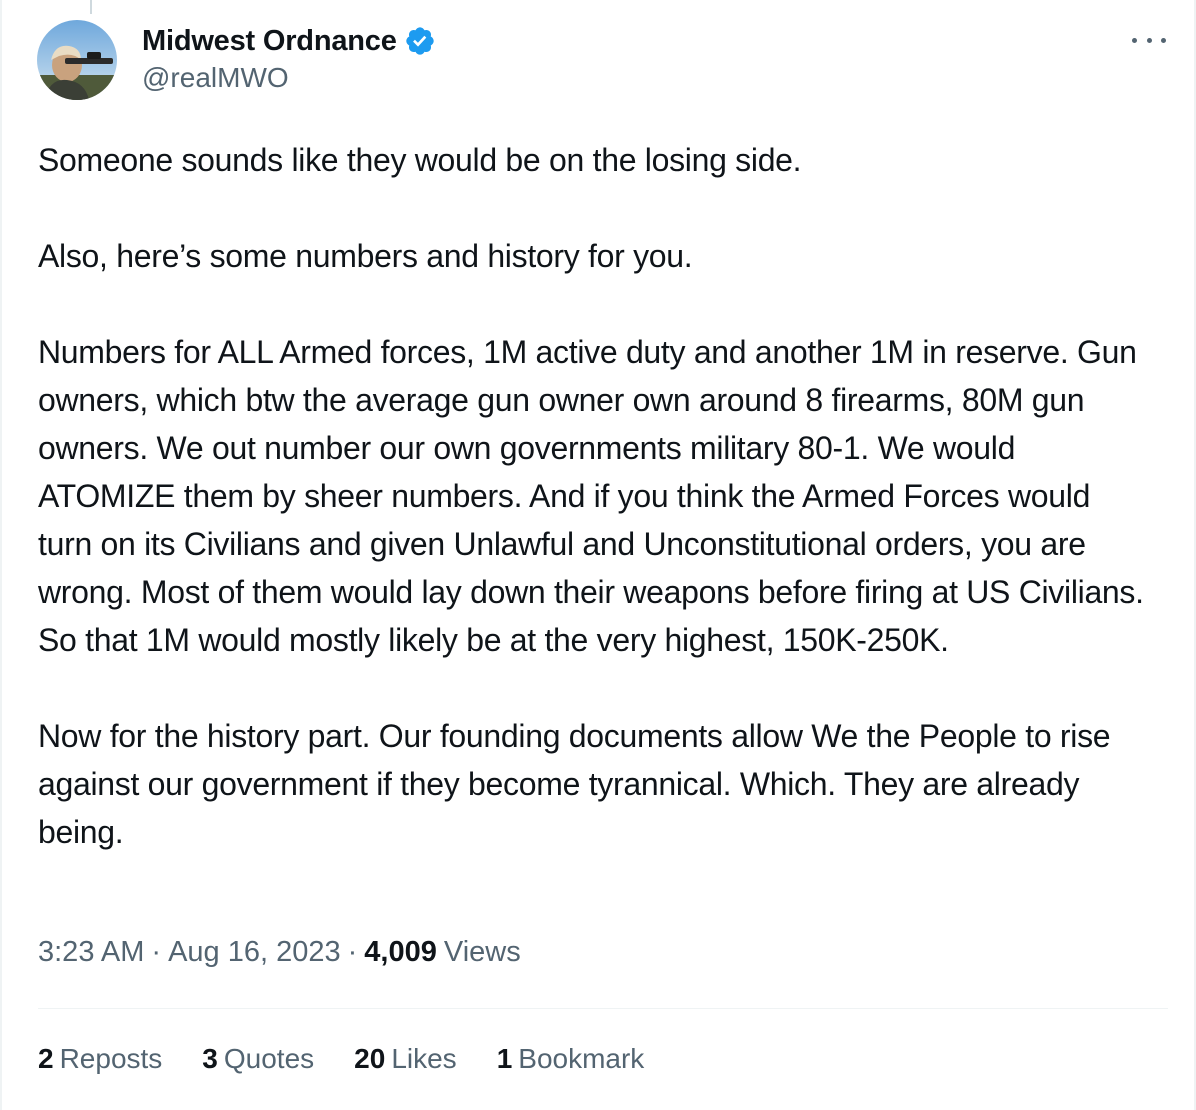  I want to click on likes-stat: 20 Likes, so click(405, 1059).